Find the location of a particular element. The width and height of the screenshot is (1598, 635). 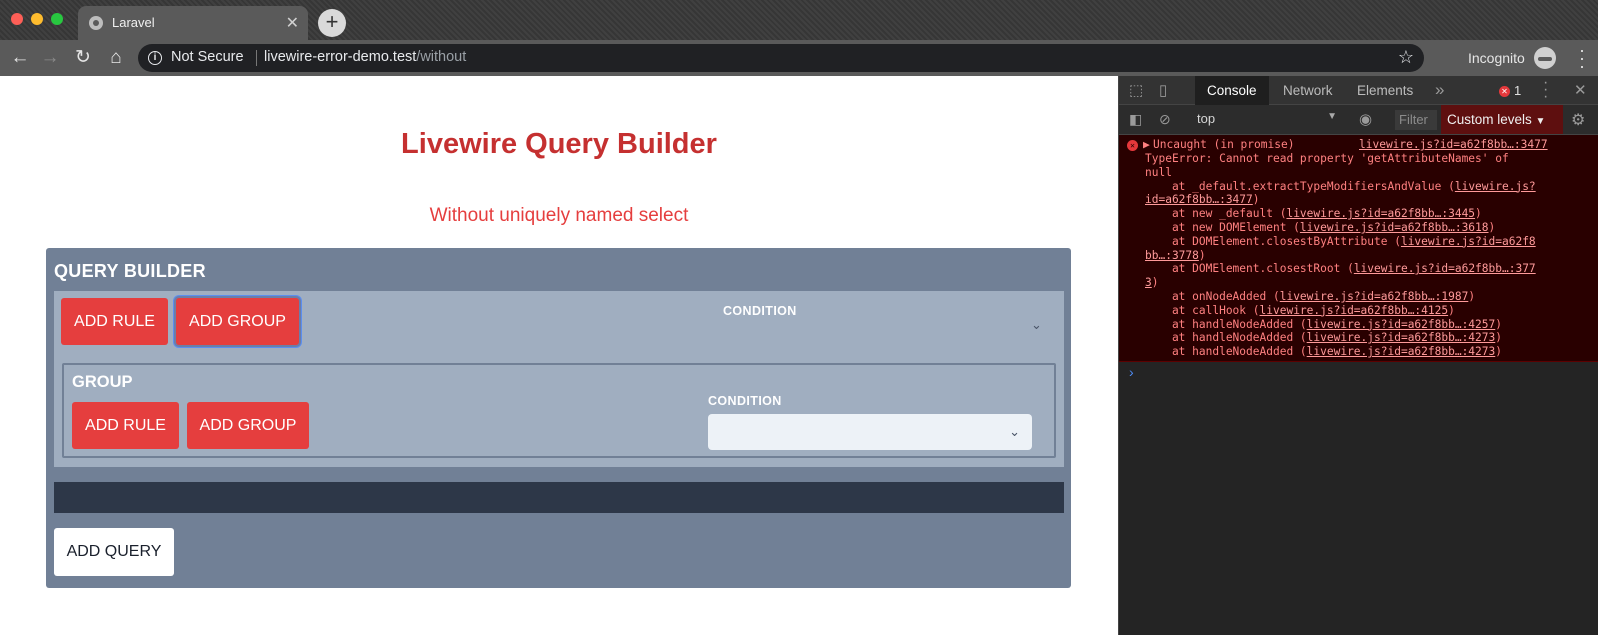

expand-triangle-icon: ▶ is located at coordinates (1146, 145).